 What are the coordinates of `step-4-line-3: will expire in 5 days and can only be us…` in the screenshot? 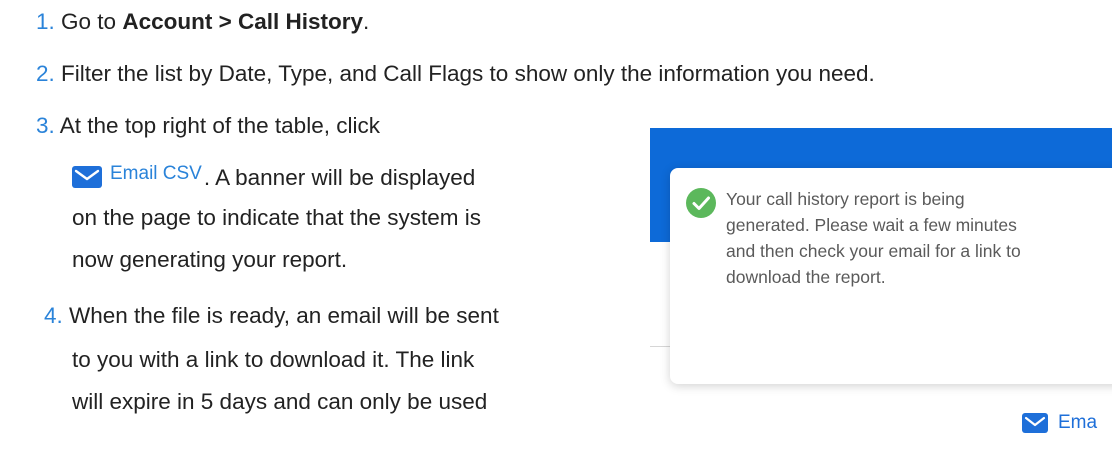 It's located at (279, 402).